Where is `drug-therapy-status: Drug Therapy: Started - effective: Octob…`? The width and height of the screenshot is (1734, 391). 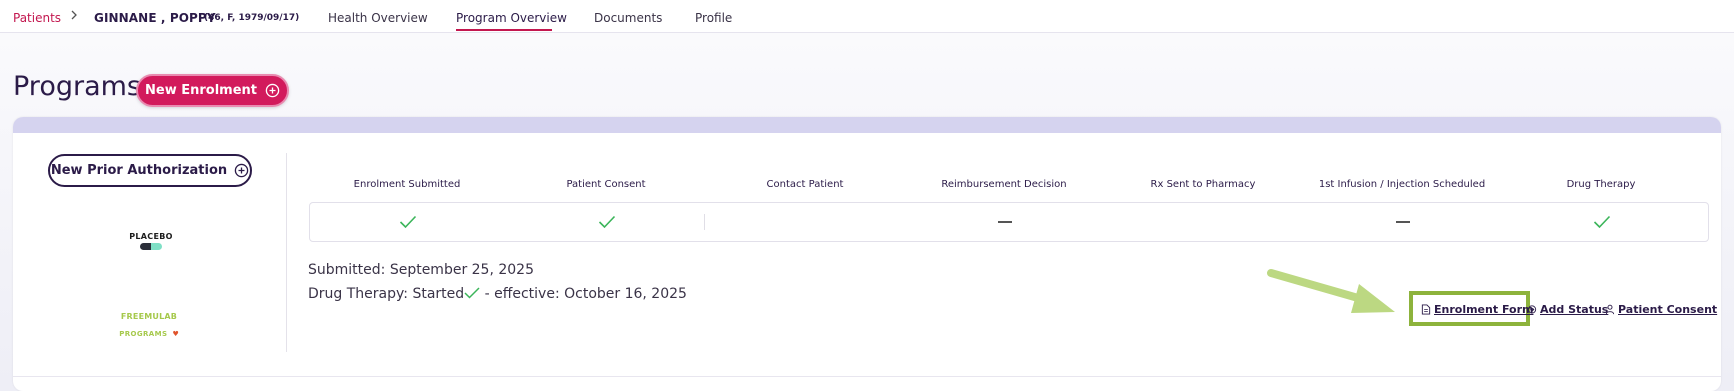
drug-therapy-status: Drug Therapy: Started - effective: Octob… is located at coordinates (497, 294).